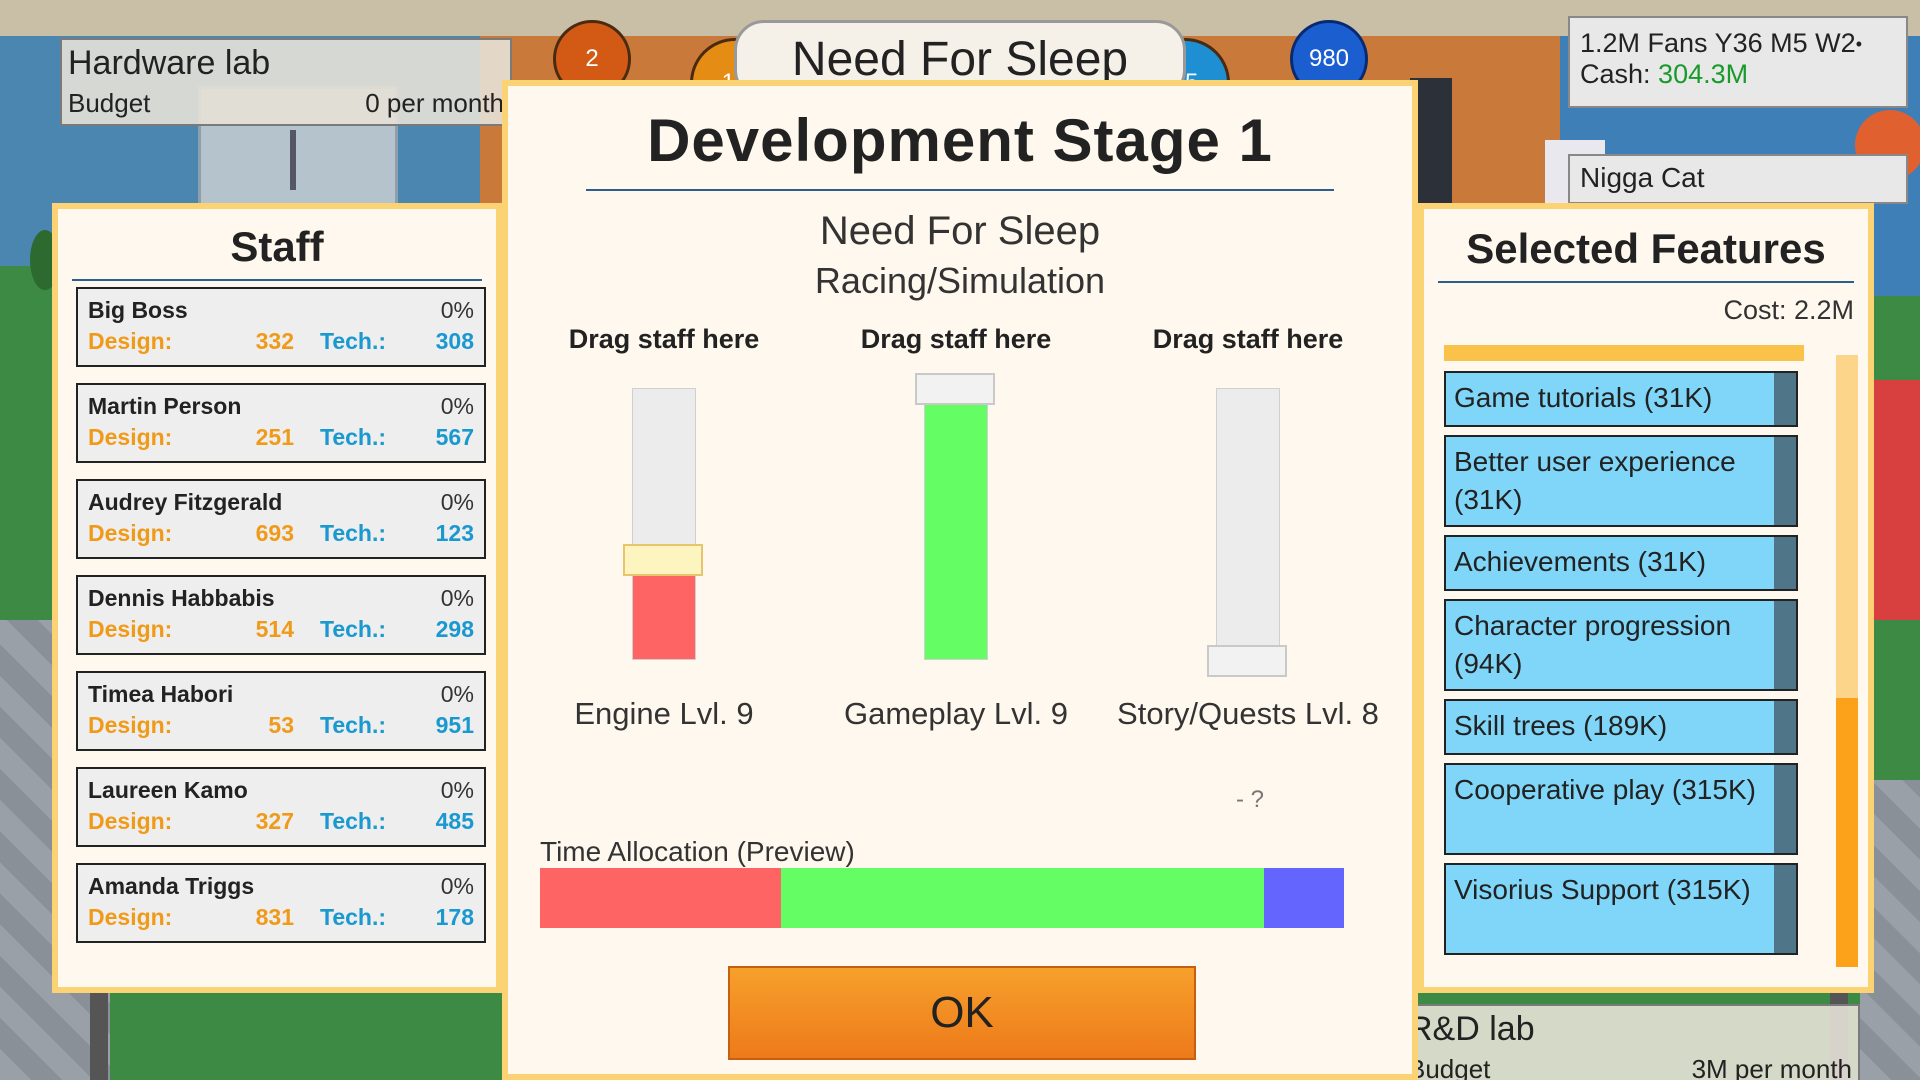 The image size is (1920, 1080). Describe the element at coordinates (664, 713) in the screenshot. I see `focus-slider-caption: Engine Lvl. 9` at that location.